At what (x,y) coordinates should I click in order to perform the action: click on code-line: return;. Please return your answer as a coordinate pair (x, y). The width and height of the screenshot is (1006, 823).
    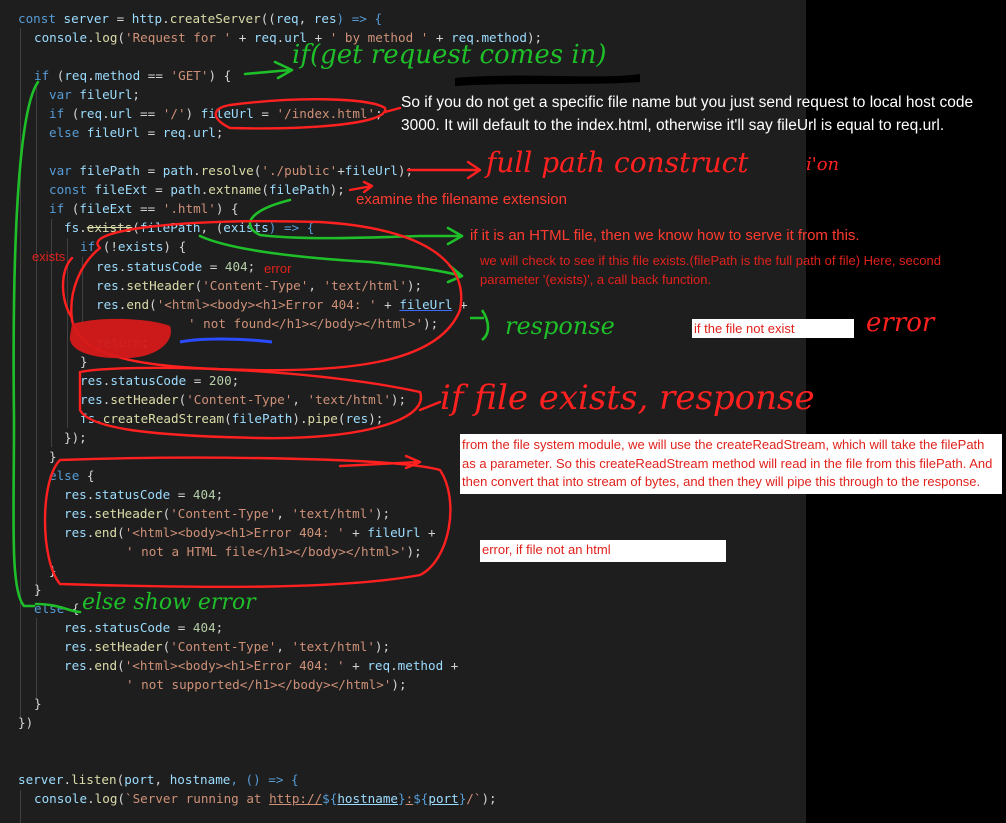
    Looking at the image, I should click on (123, 342).